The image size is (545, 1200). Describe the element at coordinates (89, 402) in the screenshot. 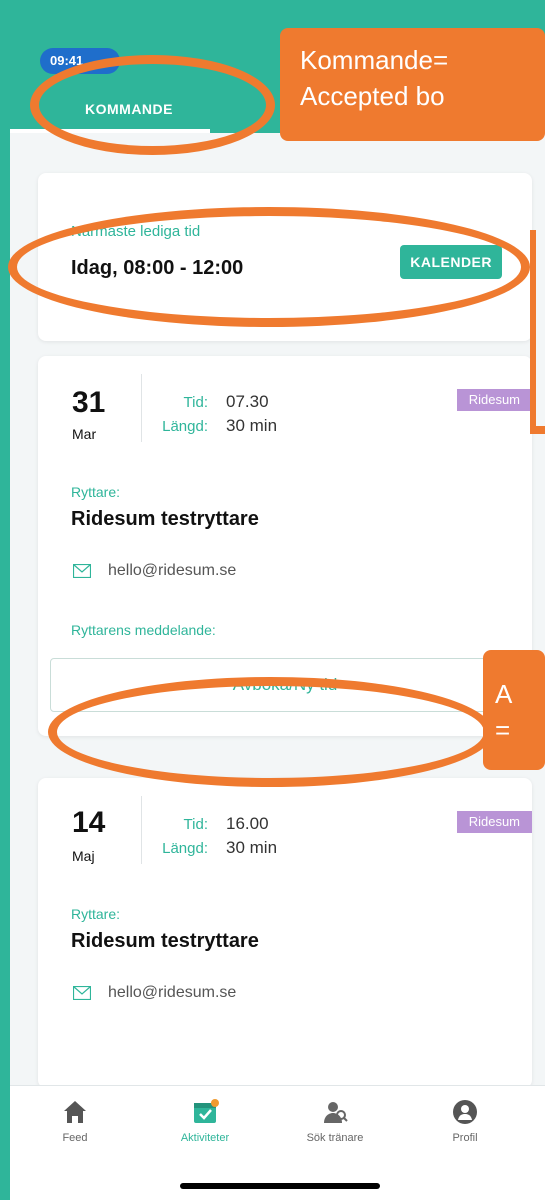

I see `booking-day: 31` at that location.